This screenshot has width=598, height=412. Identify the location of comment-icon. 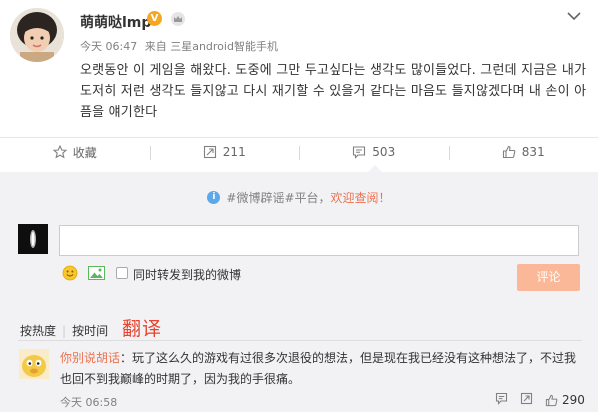
(359, 152).